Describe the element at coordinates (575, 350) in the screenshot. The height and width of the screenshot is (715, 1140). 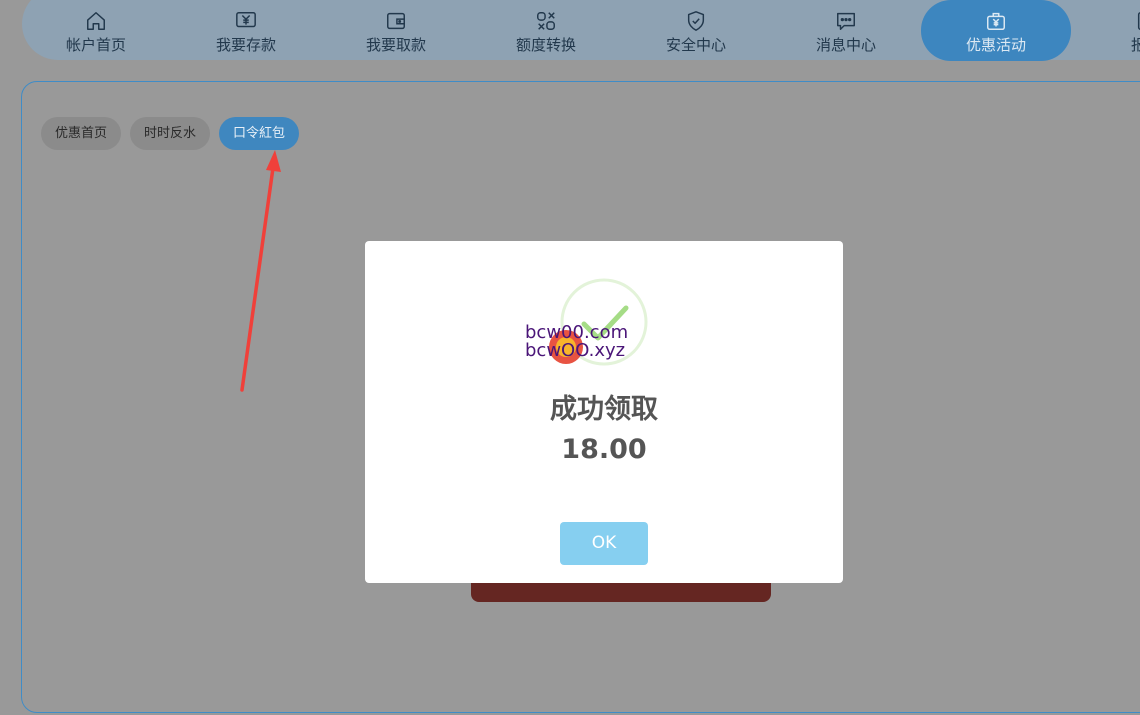
I see `watermark-text-line2: bcwOO.xyz` at that location.